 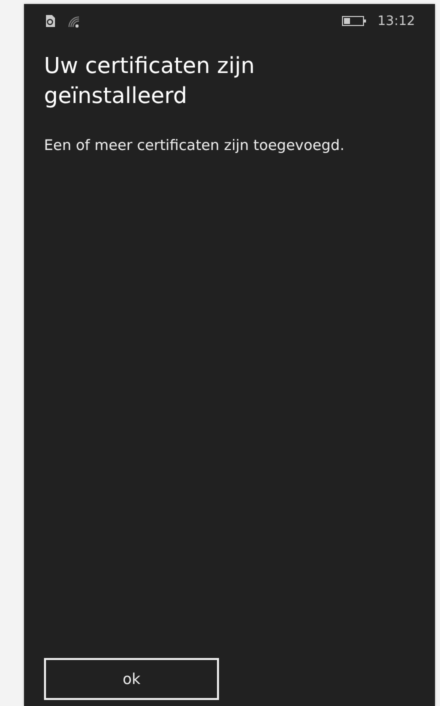 What do you see at coordinates (131, 679) in the screenshot?
I see `ok-button: ok` at bounding box center [131, 679].